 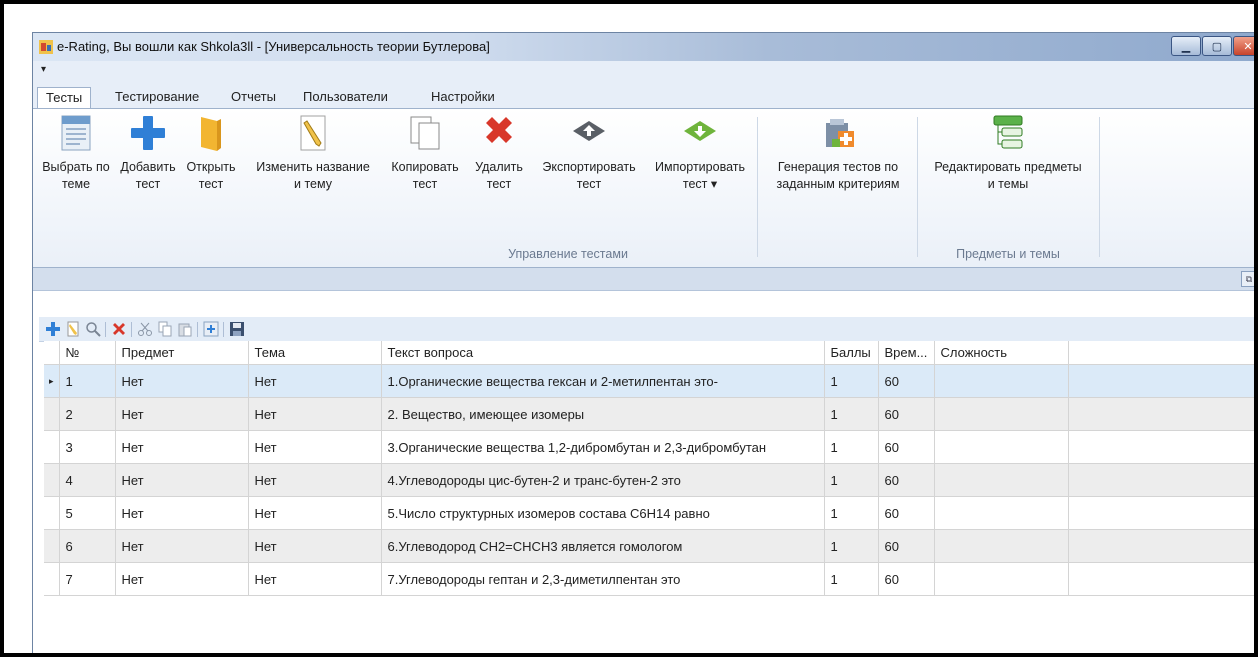 What do you see at coordinates (145, 329) in the screenshot?
I see `cut-button` at bounding box center [145, 329].